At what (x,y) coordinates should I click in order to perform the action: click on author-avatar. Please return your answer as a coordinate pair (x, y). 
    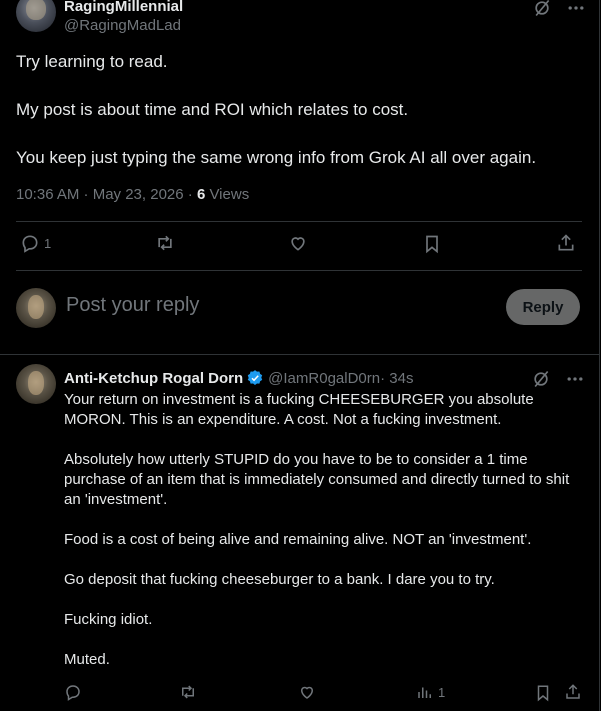
    Looking at the image, I should click on (36, 16).